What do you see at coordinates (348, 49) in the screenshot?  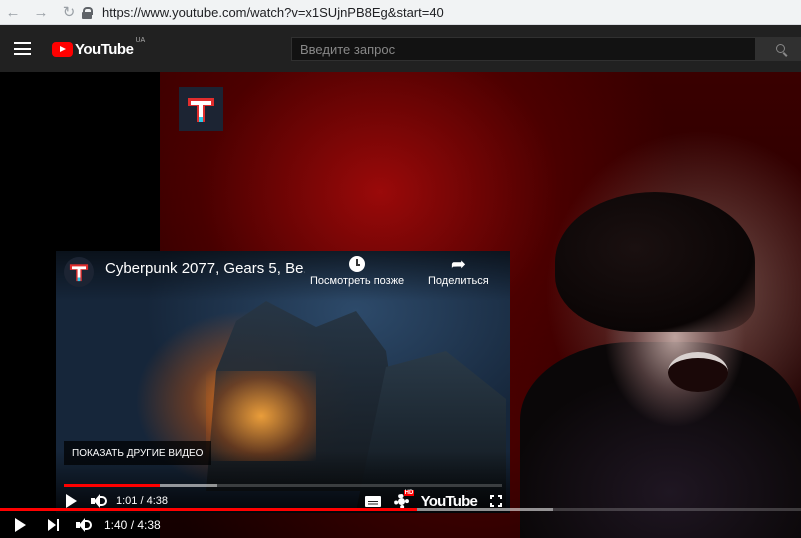 I see `search-placeholder: Введите запрос` at bounding box center [348, 49].